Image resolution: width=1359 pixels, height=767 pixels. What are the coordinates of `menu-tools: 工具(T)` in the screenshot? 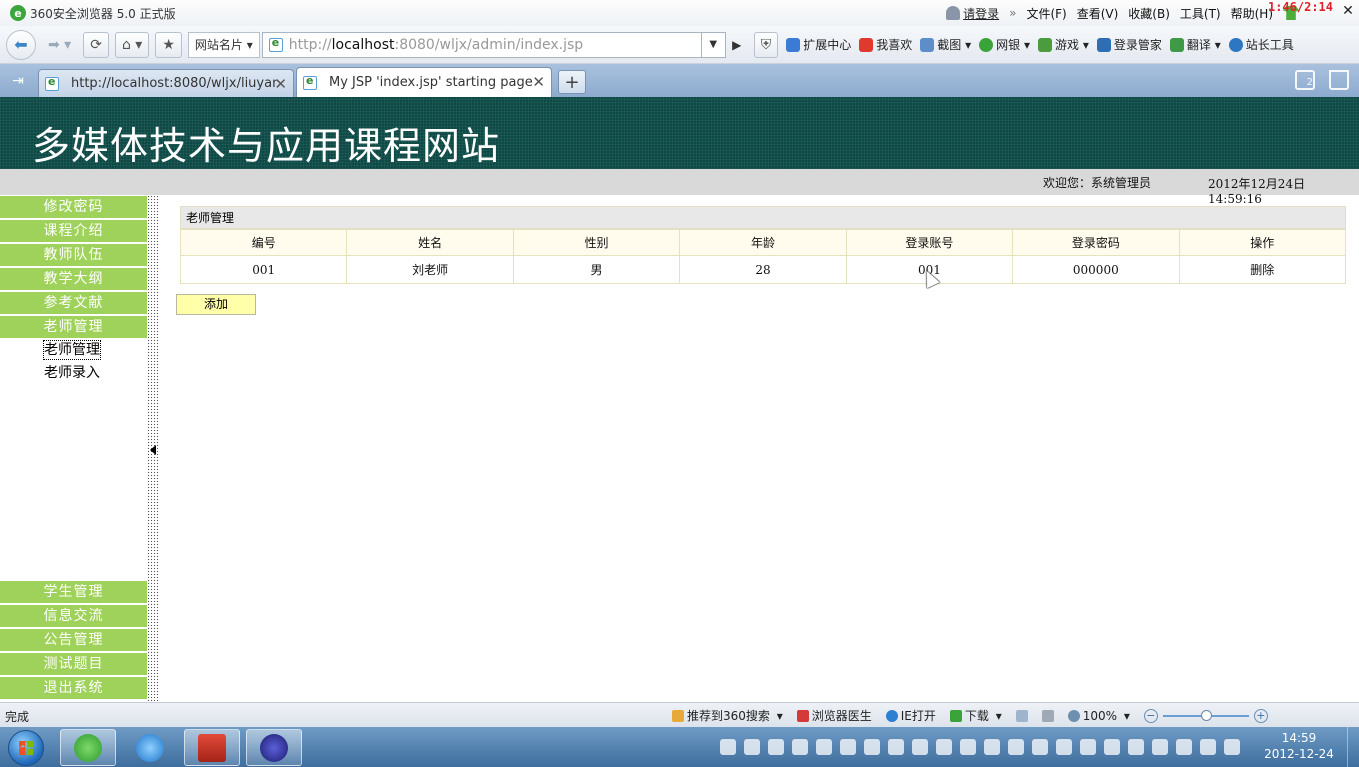 It's located at (1200, 13).